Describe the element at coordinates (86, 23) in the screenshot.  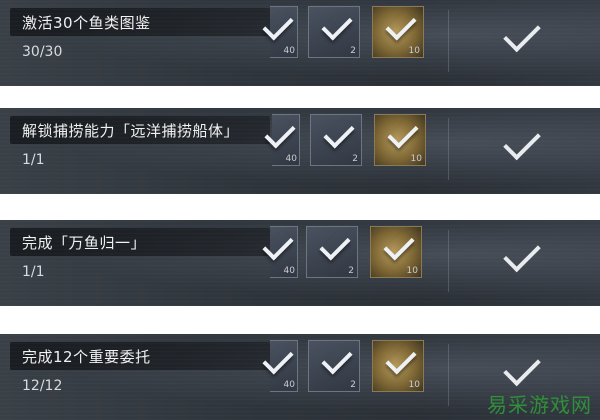
I see `task-title: 激活30个鱼类图鉴` at that location.